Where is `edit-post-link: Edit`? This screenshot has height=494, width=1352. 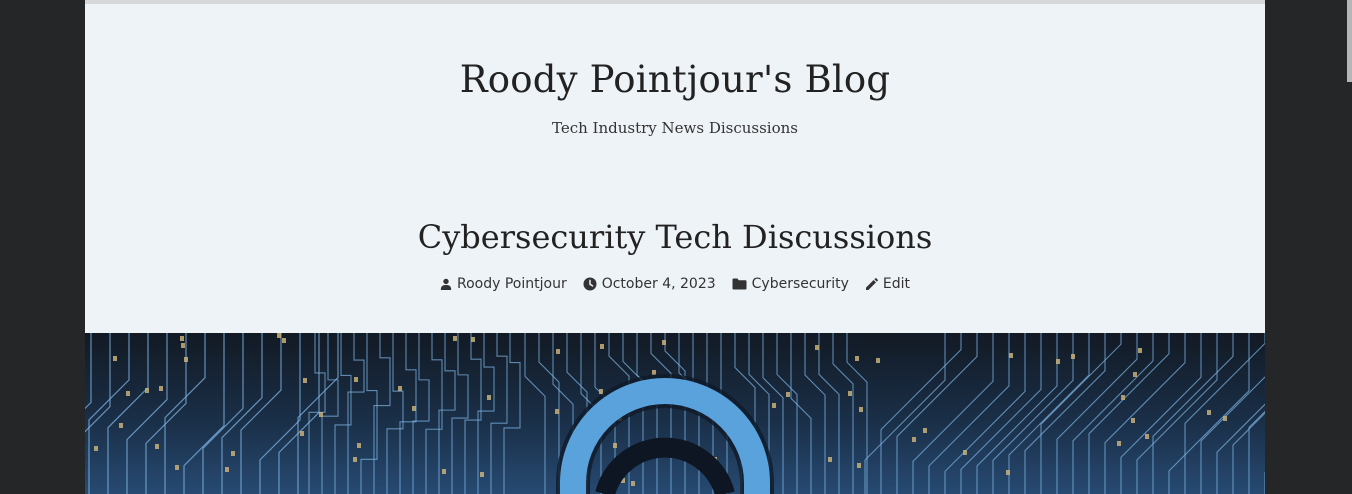 edit-post-link: Edit is located at coordinates (887, 284).